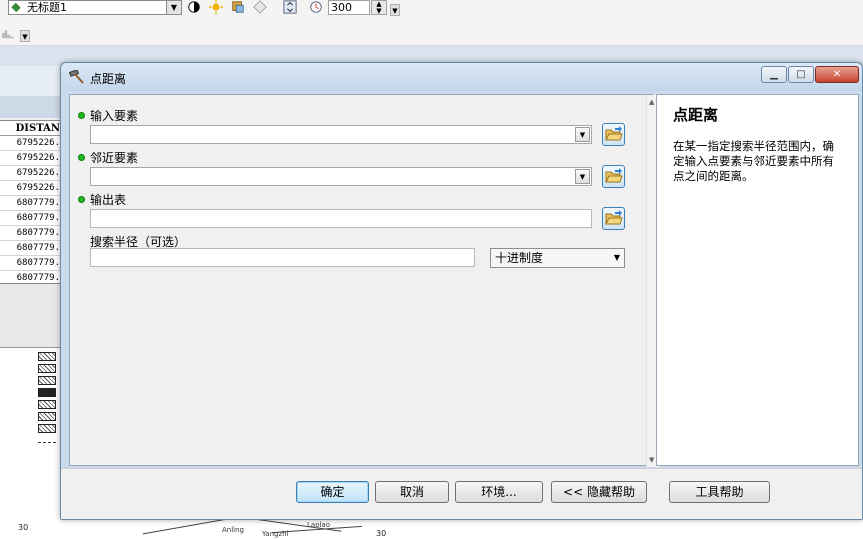  Describe the element at coordinates (31, 316) in the screenshot. I see `background-panel` at that location.